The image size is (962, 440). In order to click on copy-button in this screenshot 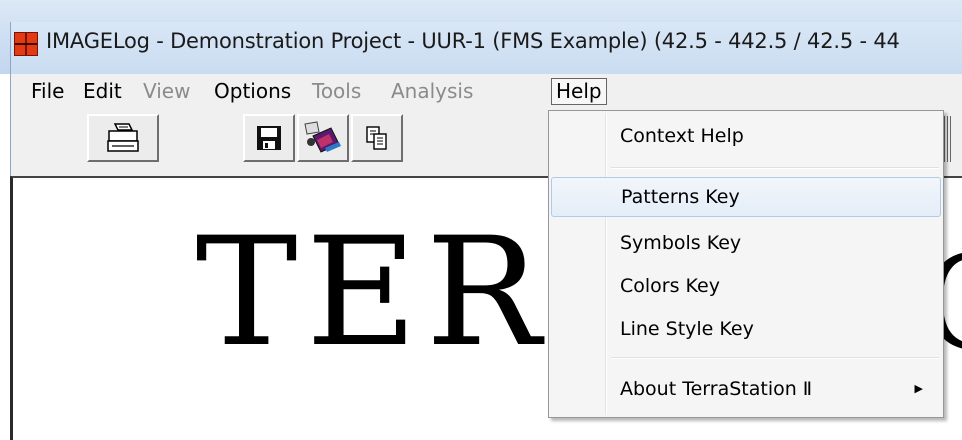, I will do `click(377, 138)`.